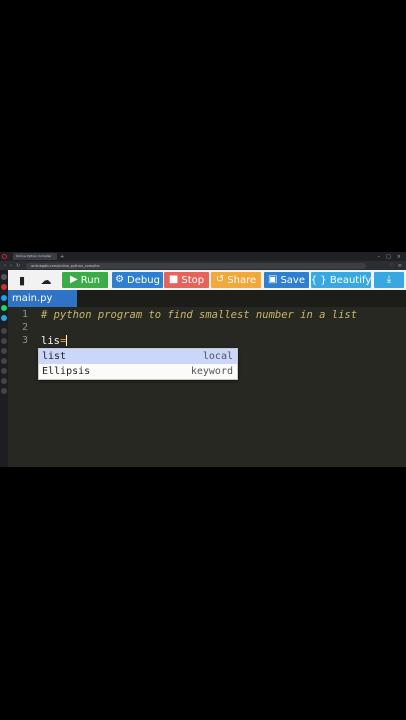  I want to click on save-icon: ▣, so click(273, 279).